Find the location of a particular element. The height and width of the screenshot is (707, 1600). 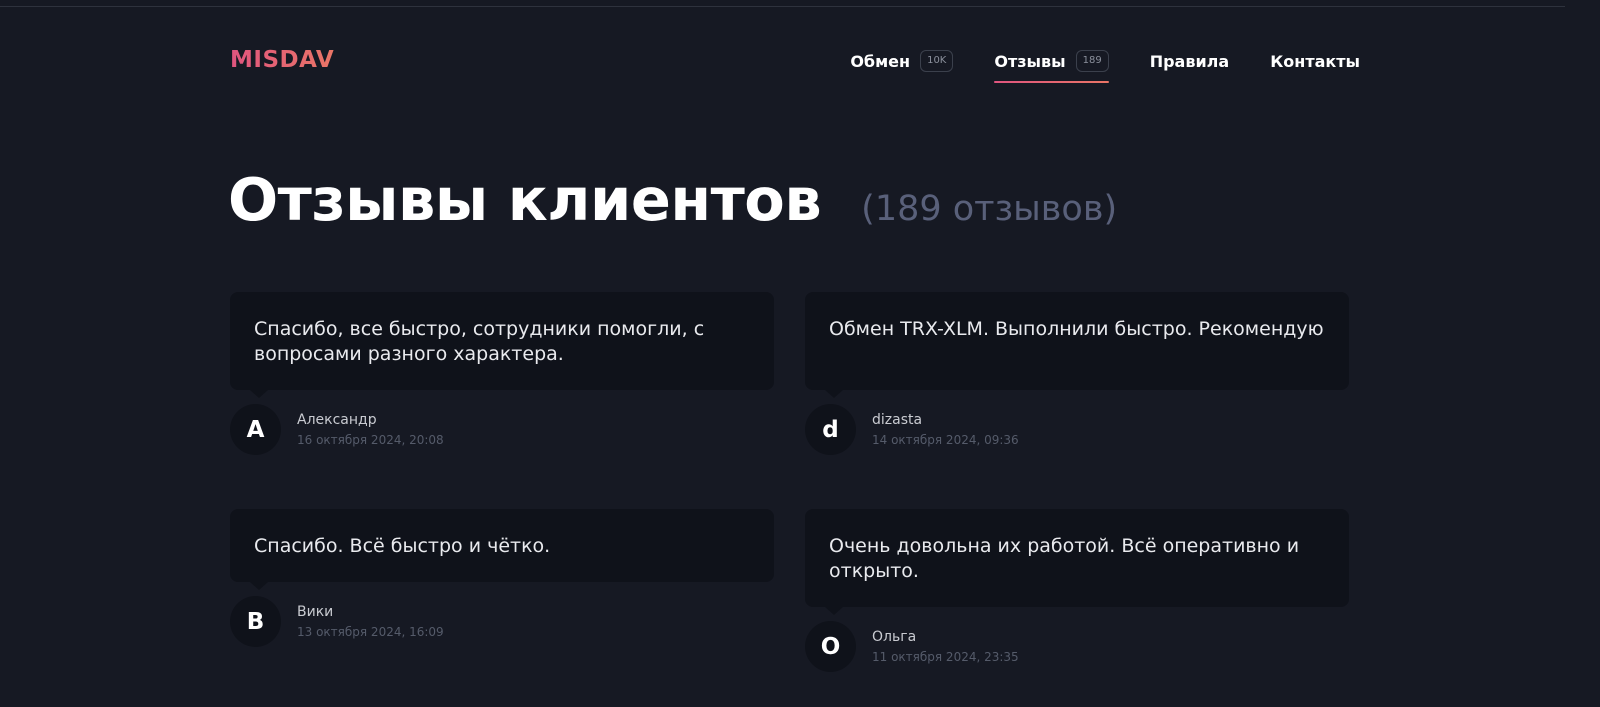

review-date: 13 октября 2024, 16:09 is located at coordinates (370, 631).